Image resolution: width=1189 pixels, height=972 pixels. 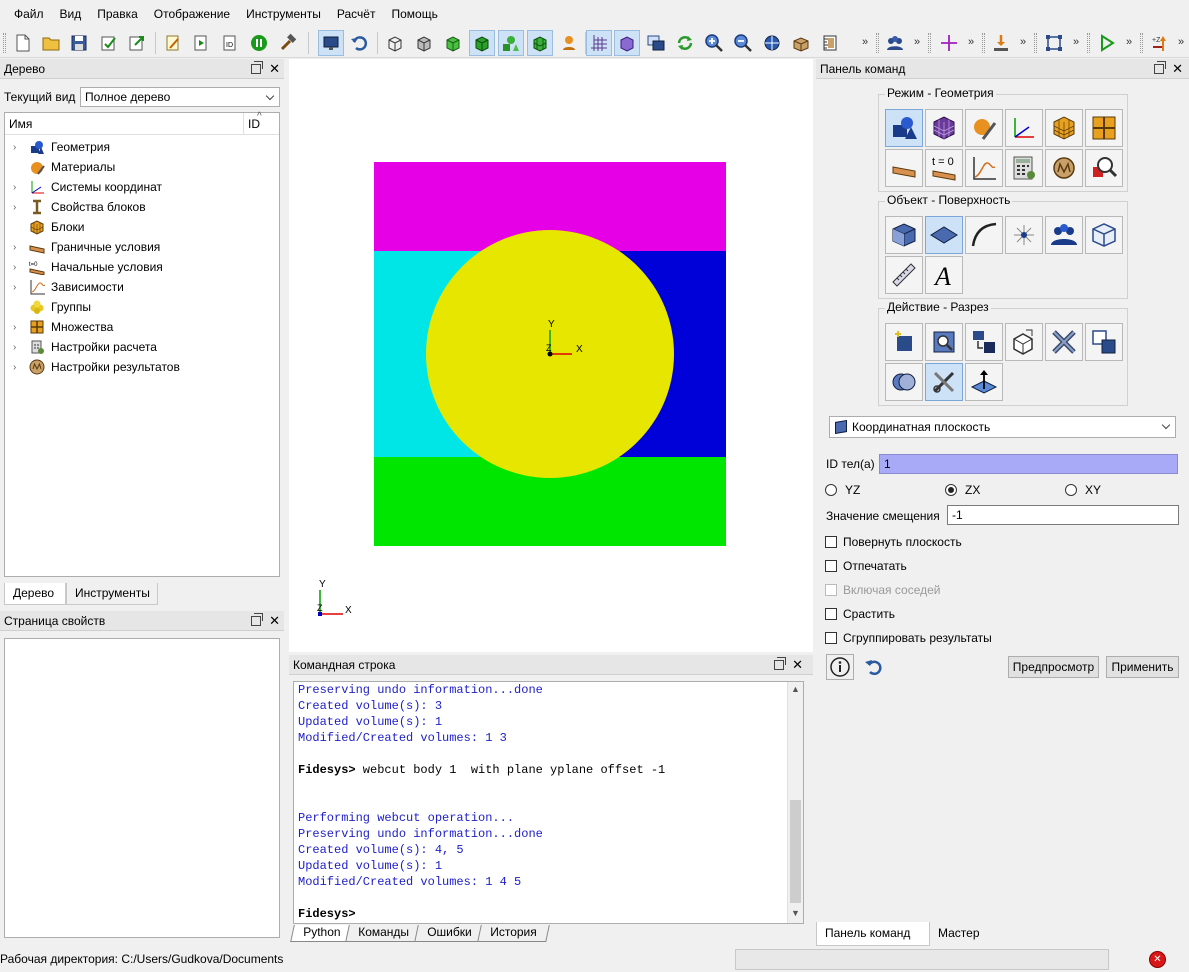 What do you see at coordinates (109, 43) in the screenshot?
I see `save-check-icon` at bounding box center [109, 43].